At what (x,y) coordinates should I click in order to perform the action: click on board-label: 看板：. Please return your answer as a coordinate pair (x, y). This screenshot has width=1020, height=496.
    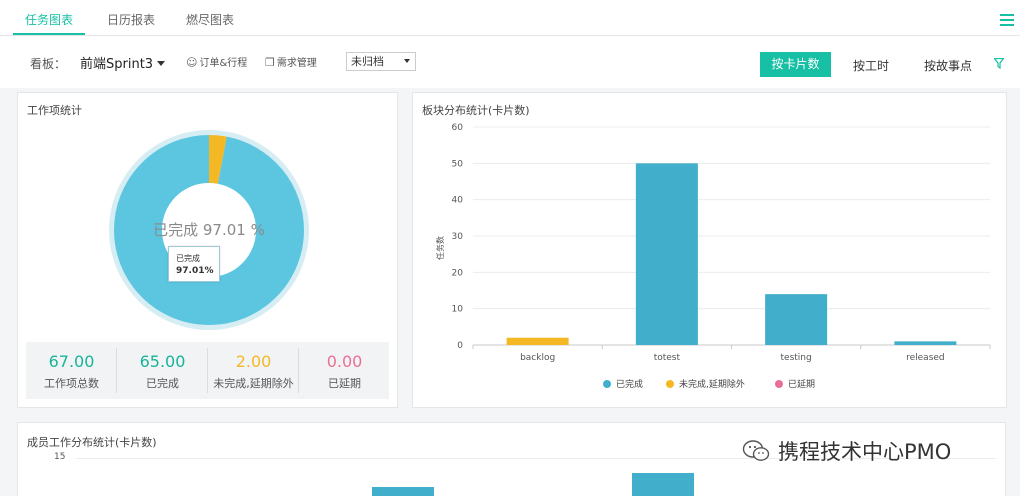
    Looking at the image, I should click on (48, 64).